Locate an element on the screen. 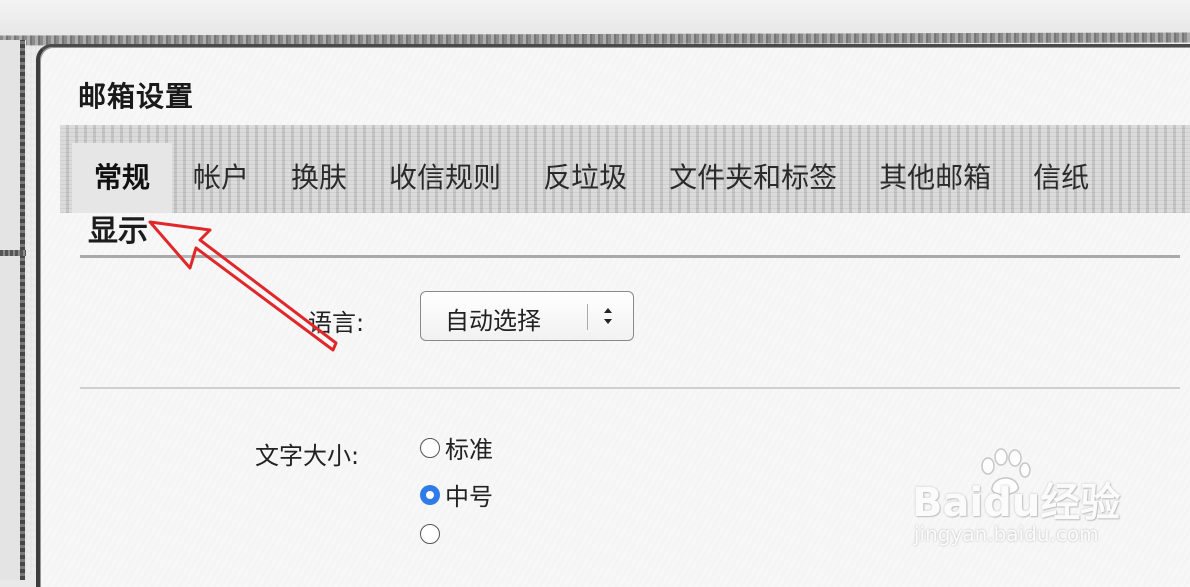 The height and width of the screenshot is (587, 1190). font-size-option-partial is located at coordinates (432, 534).